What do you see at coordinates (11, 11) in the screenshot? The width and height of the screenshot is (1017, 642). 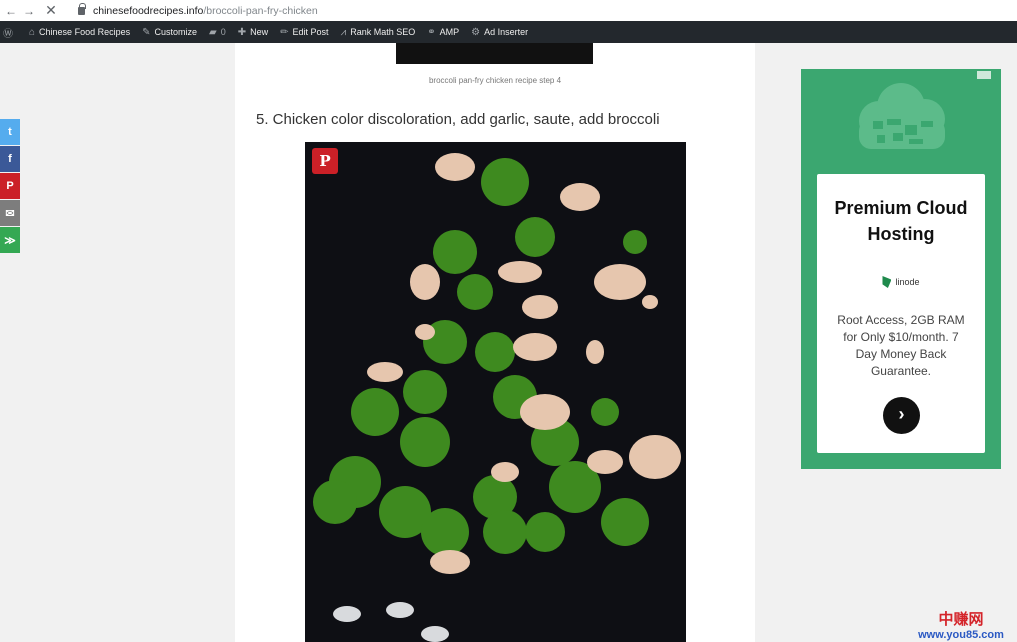 I see `back-arrow-icon: ←` at bounding box center [11, 11].